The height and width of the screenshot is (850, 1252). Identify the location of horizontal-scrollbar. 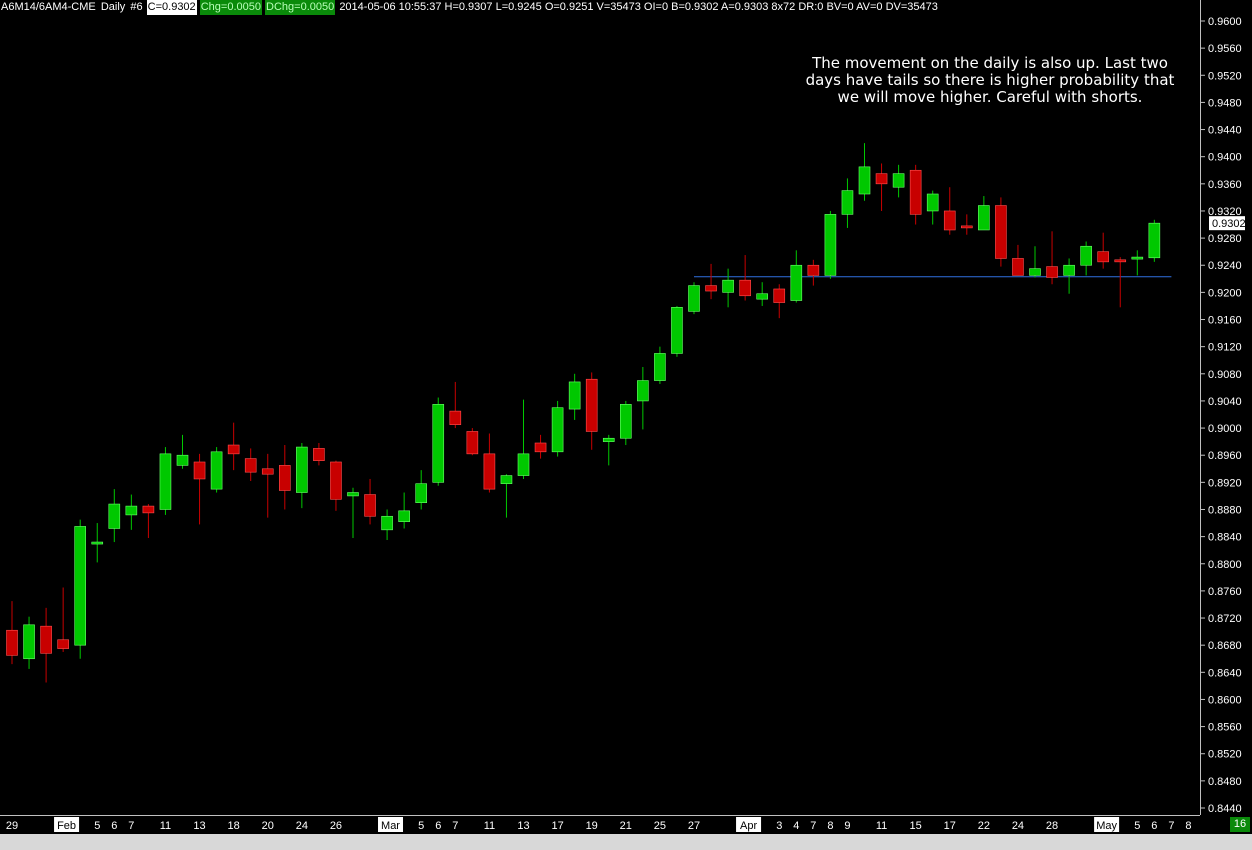
(626, 842).